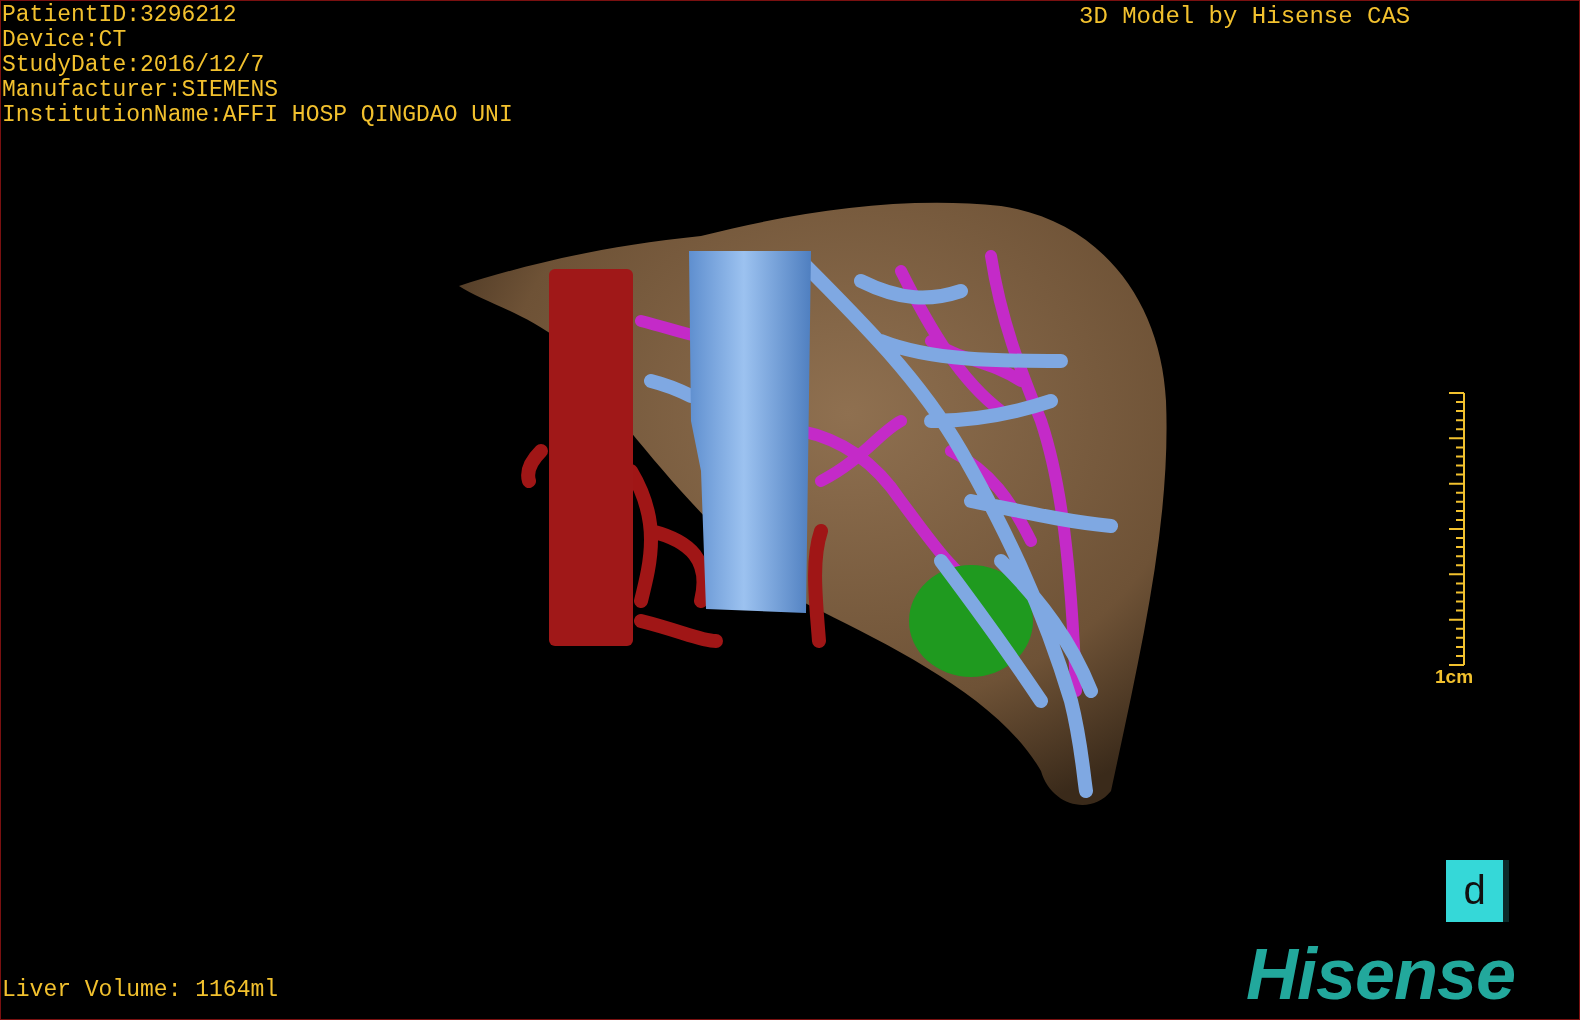  Describe the element at coordinates (141, 90) in the screenshot. I see `study-info-line: Manufacturer:SIEMENS` at that location.